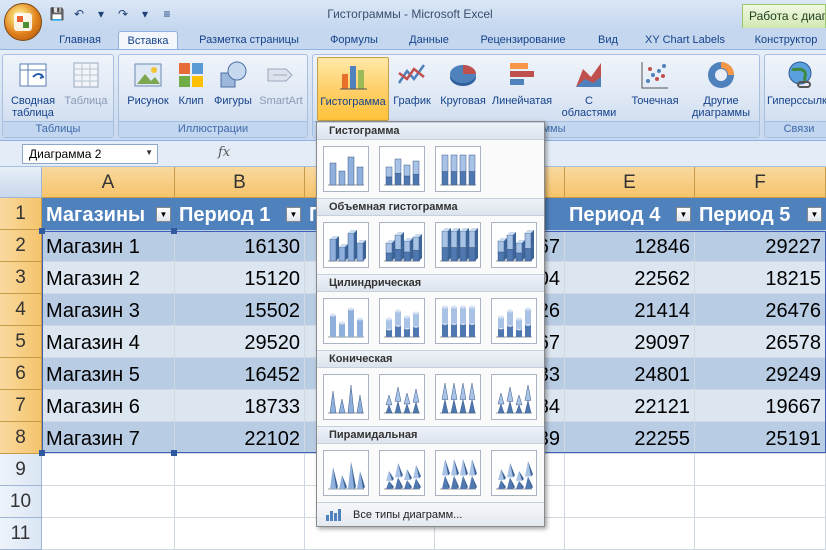  Describe the element at coordinates (721, 88) in the screenshot. I see `other-charts-button: Другие диаграммы` at that location.